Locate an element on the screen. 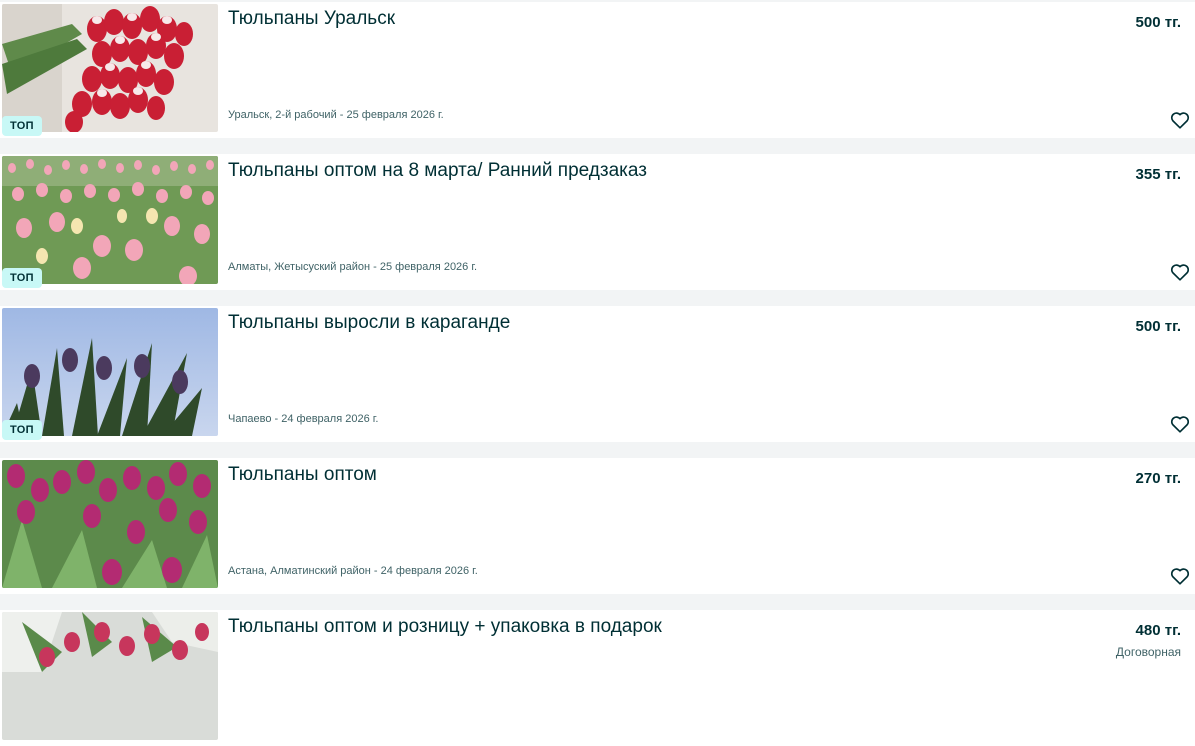 This screenshot has width=1195, height=746. listing-title: Тюльпаны Уральск is located at coordinates (311, 19).